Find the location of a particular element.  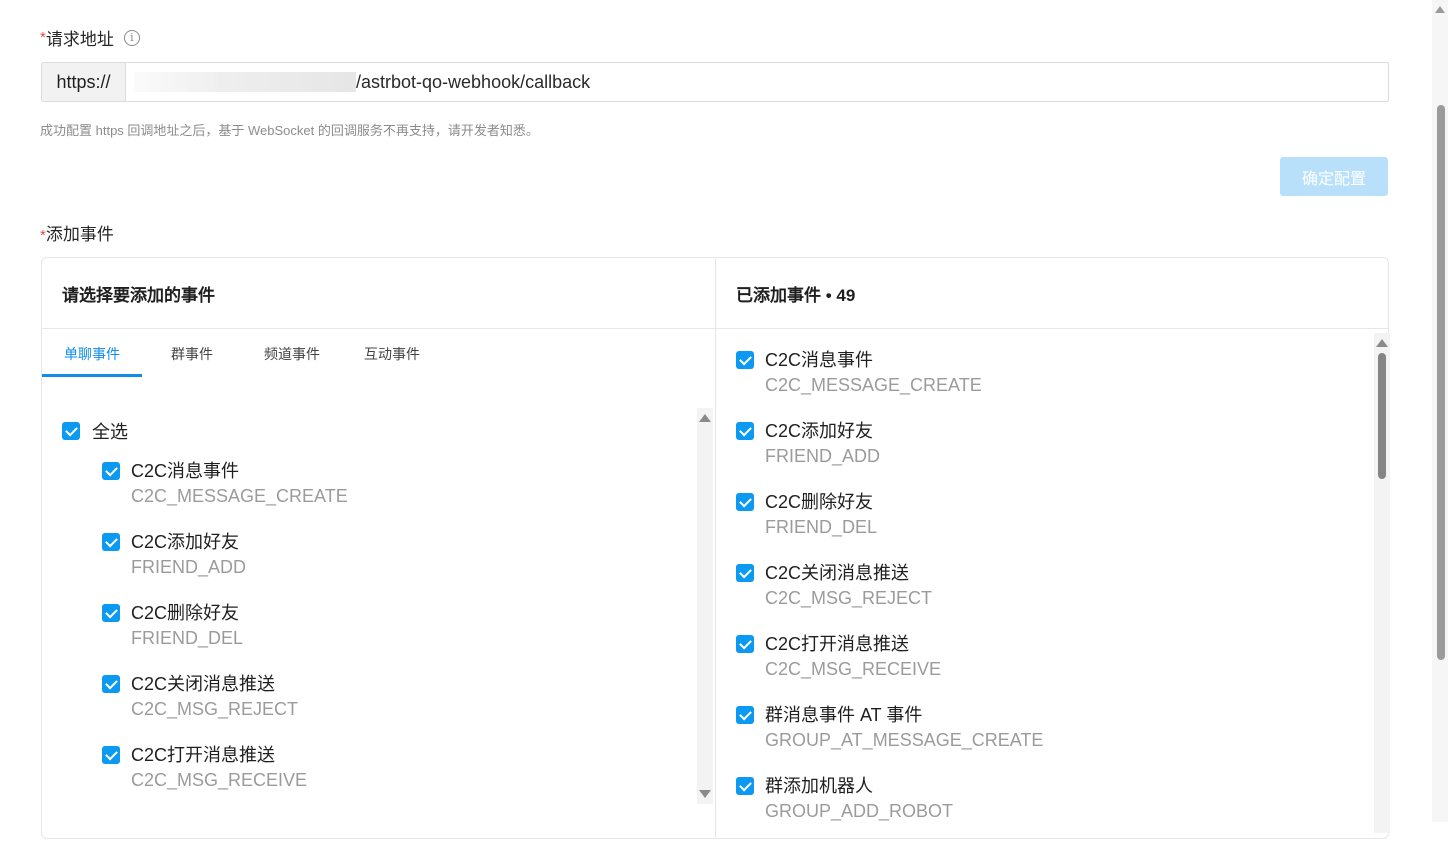

added-events-scrollbar is located at coordinates (1382, 583).